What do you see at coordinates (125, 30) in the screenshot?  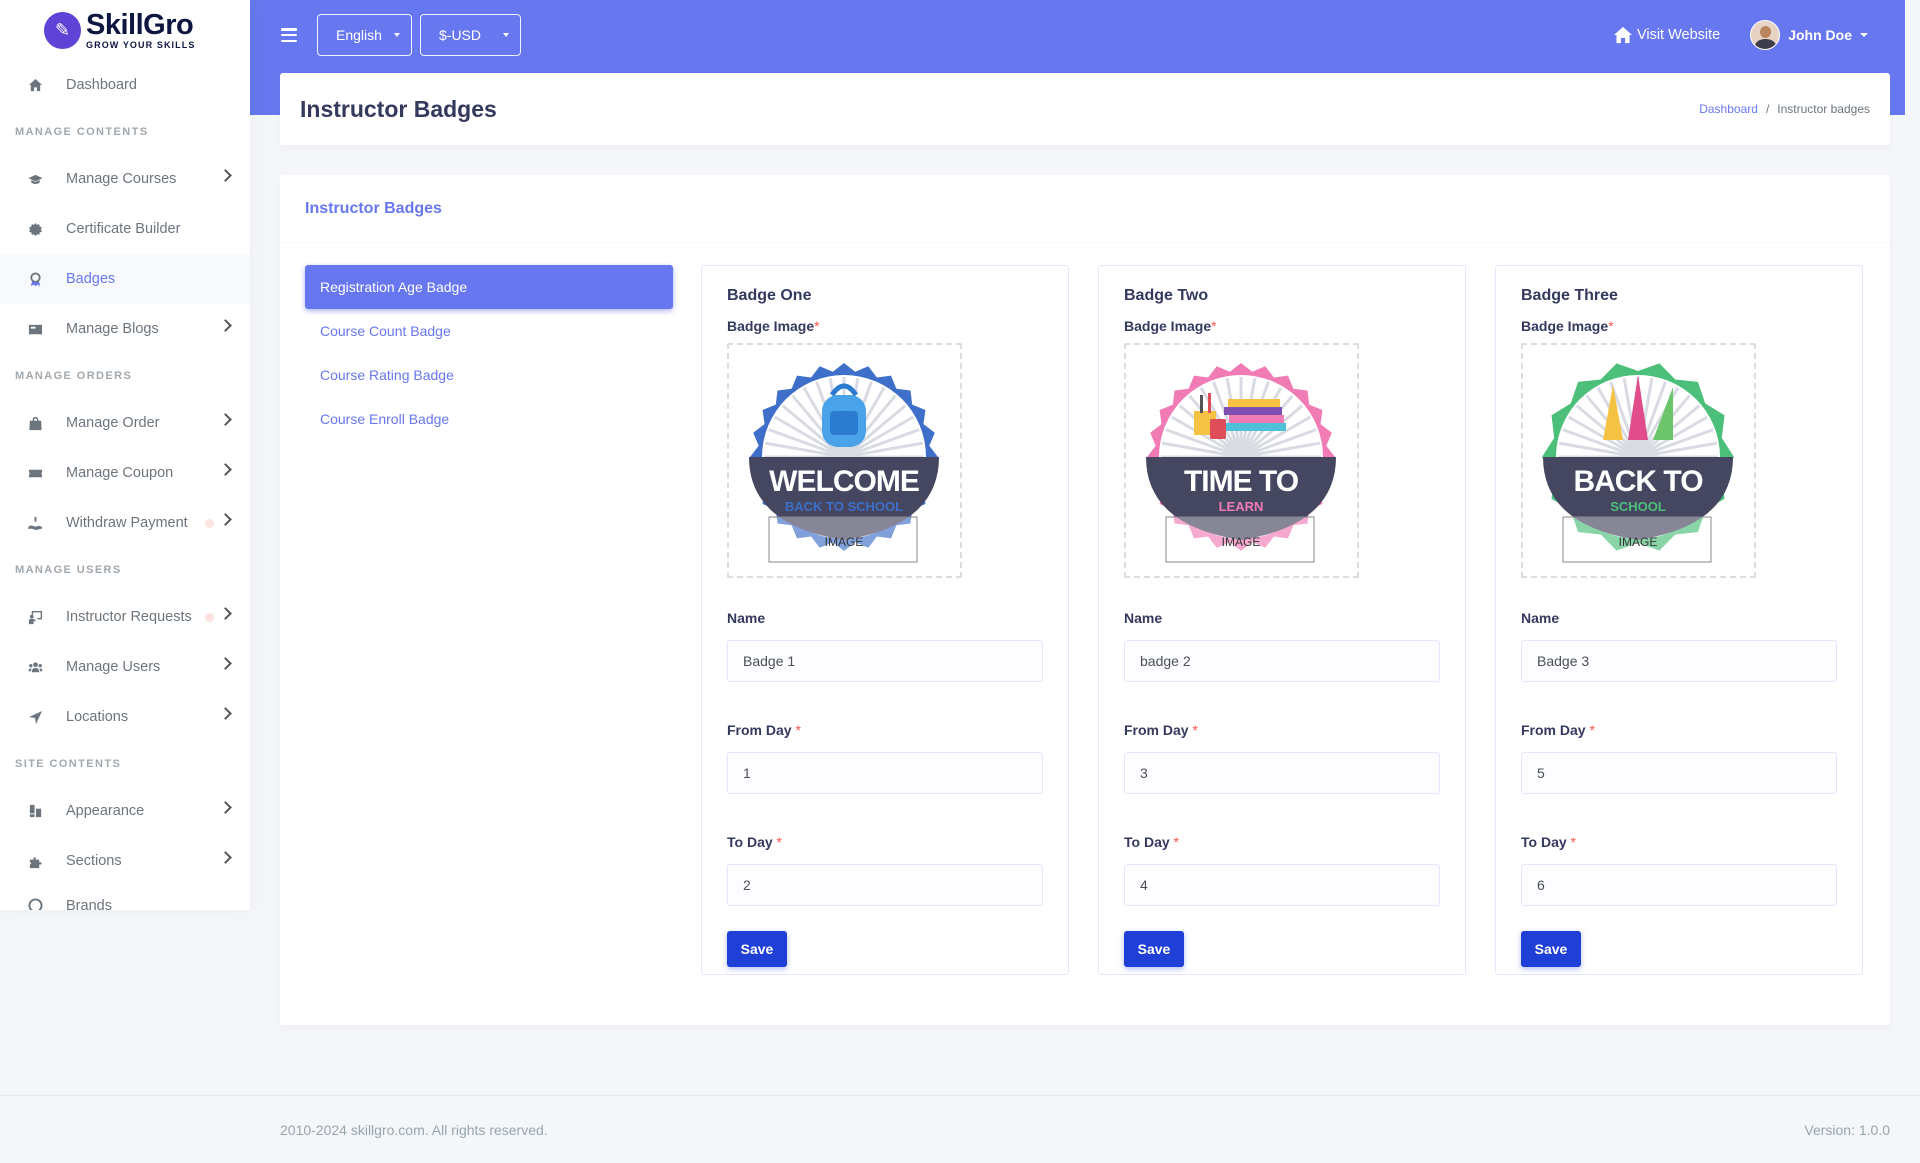 I see `brand-logo: ✎ SkillGro GROW YOUR SKILLS` at bounding box center [125, 30].